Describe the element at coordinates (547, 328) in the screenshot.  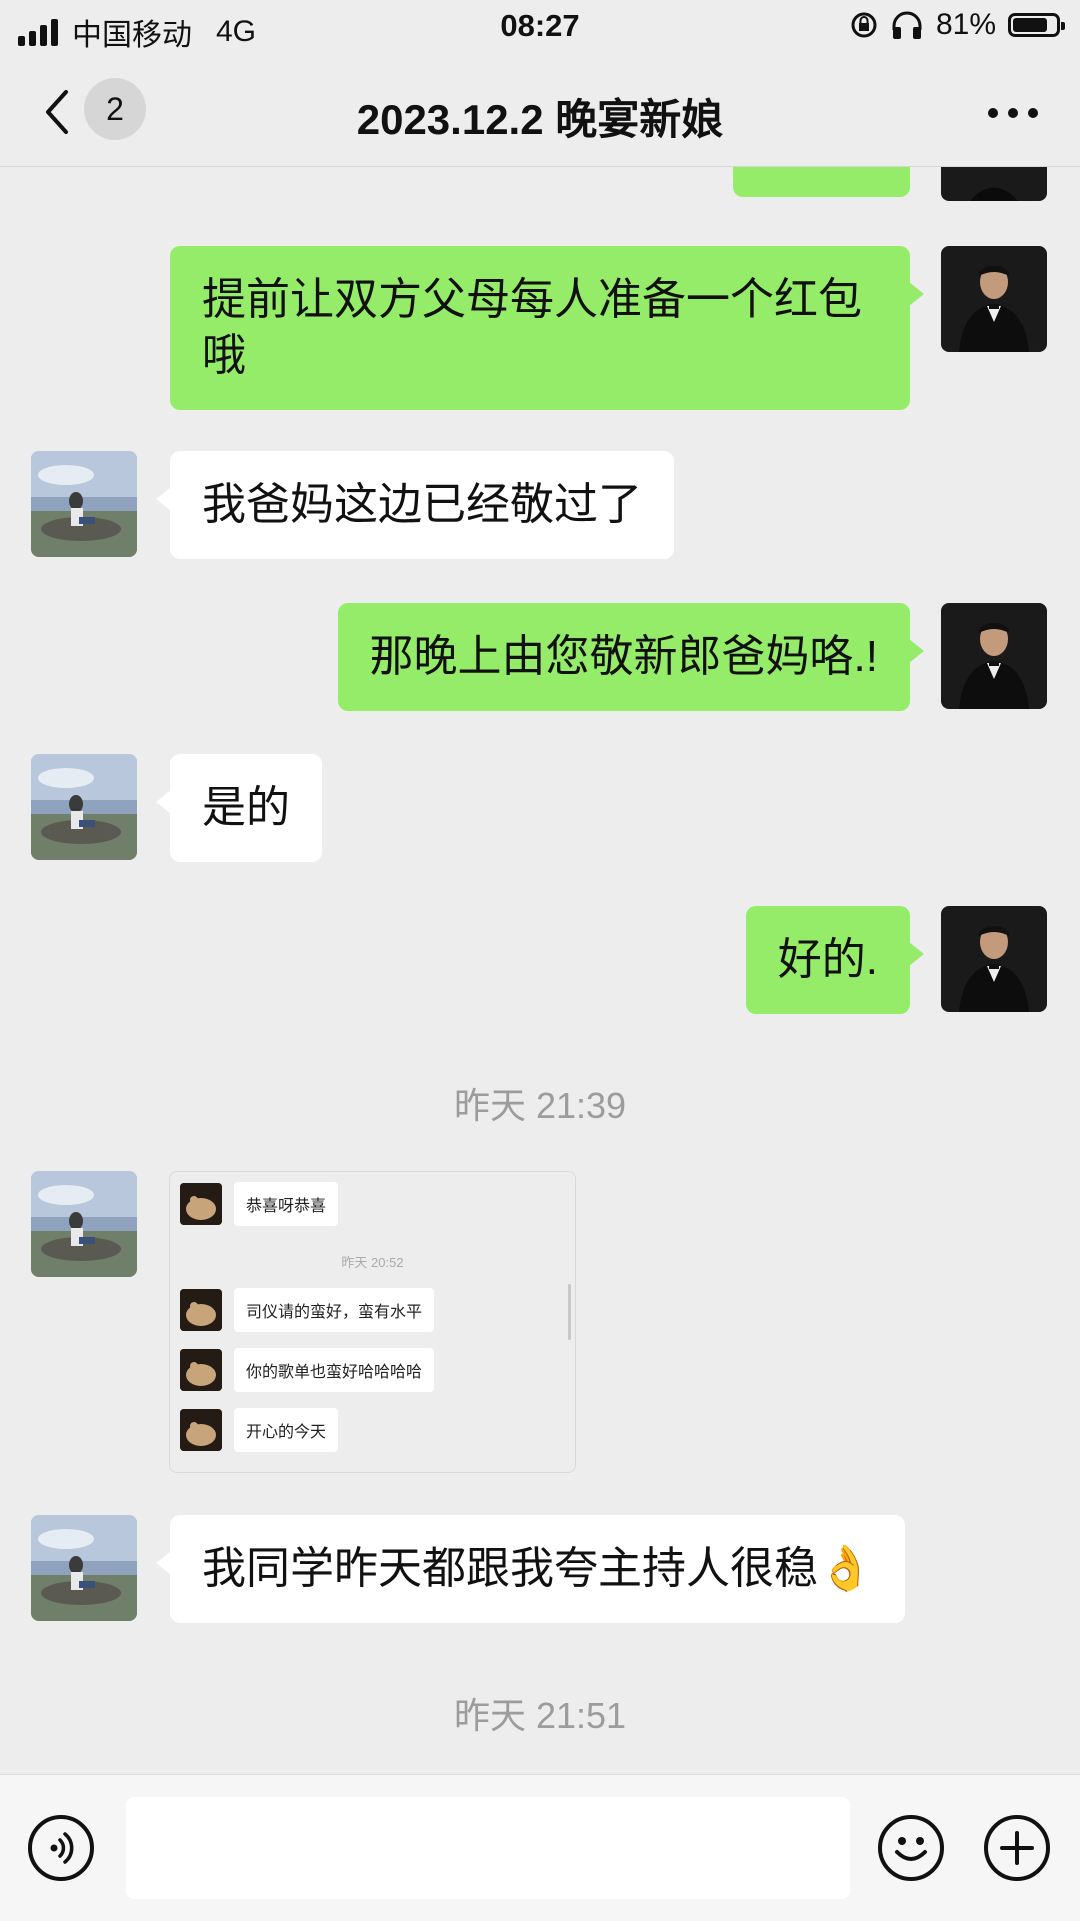
I see `message-bubble-mine: 提前让双方父母每人准备一个红包哦` at that location.